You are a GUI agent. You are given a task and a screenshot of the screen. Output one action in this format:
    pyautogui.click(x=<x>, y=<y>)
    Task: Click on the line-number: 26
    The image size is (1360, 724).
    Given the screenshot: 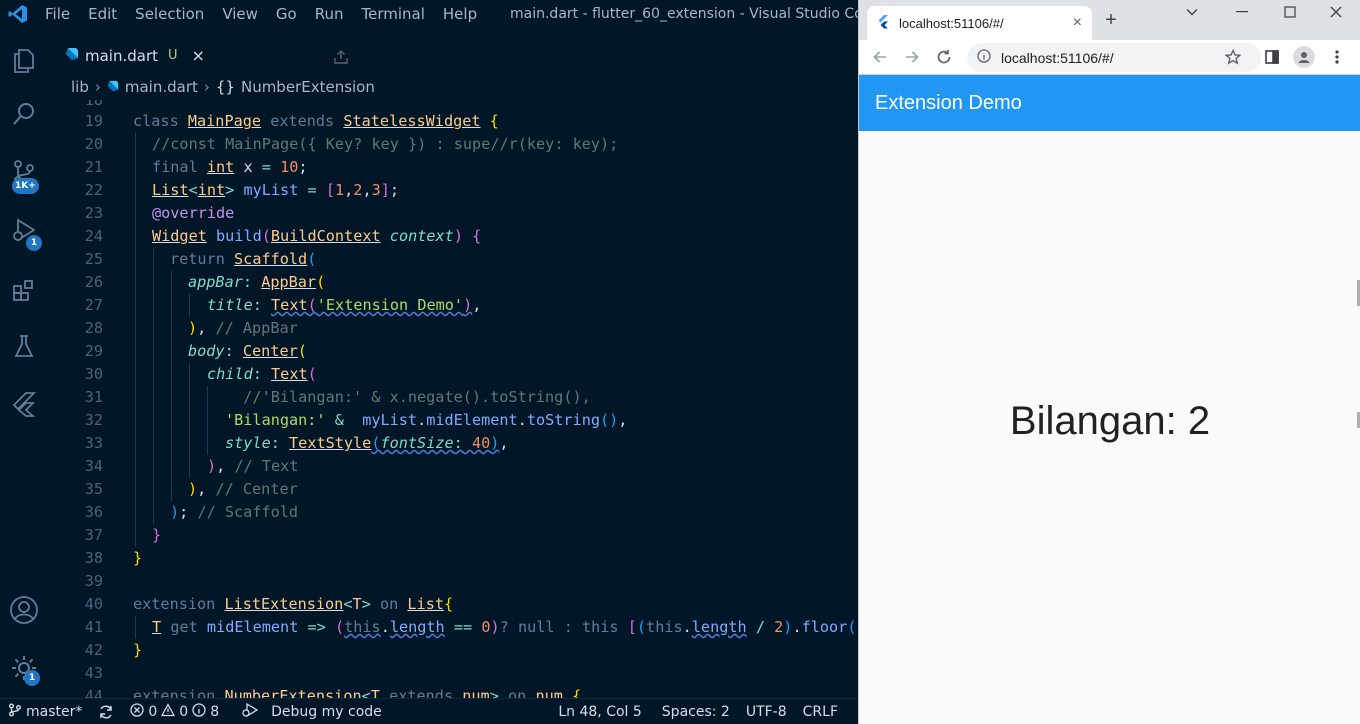 What is the action you would take?
    pyautogui.click(x=93, y=282)
    